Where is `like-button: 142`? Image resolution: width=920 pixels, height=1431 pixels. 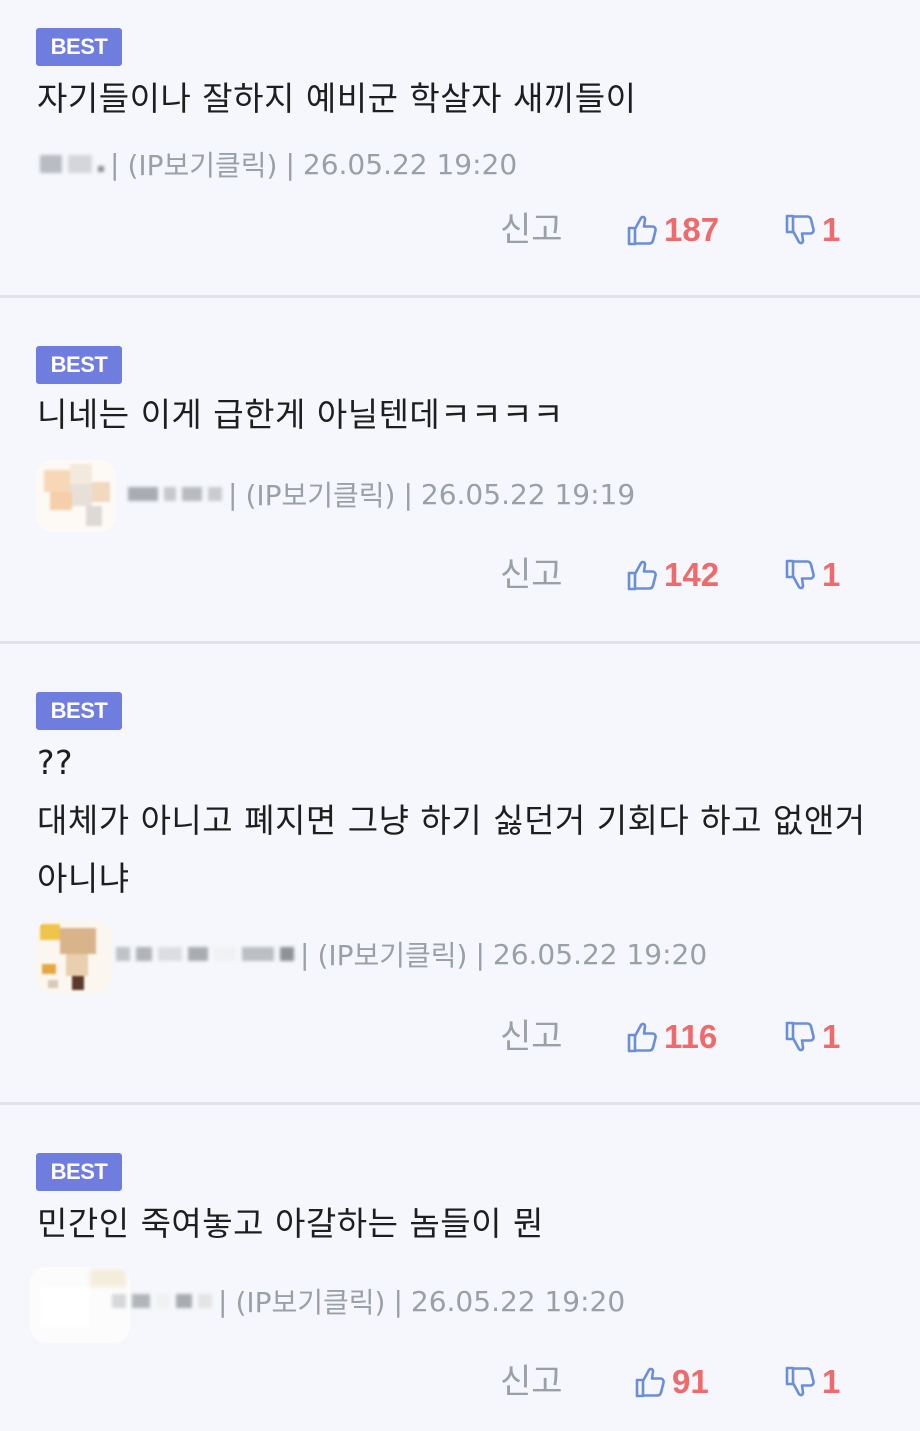 like-button: 142 is located at coordinates (672, 575).